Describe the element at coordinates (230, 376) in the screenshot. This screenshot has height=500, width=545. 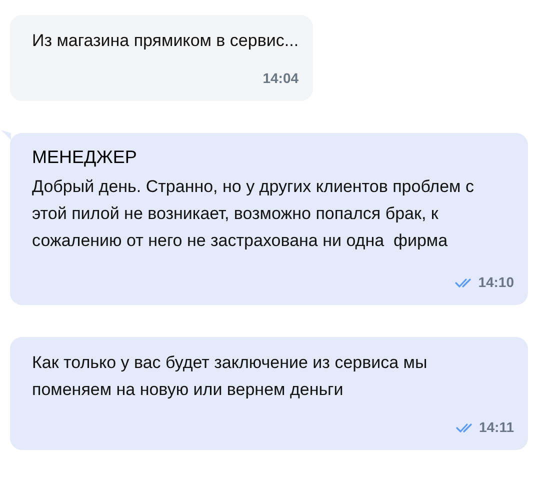
I see `message-text: Как только у вас будет заключение из сервиса мы поменяем на новую или вернем деньги` at that location.